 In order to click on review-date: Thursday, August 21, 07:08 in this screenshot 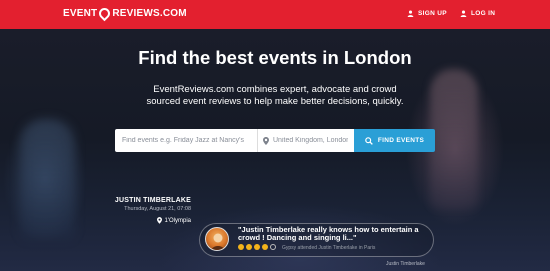, I will do `click(157, 209)`.